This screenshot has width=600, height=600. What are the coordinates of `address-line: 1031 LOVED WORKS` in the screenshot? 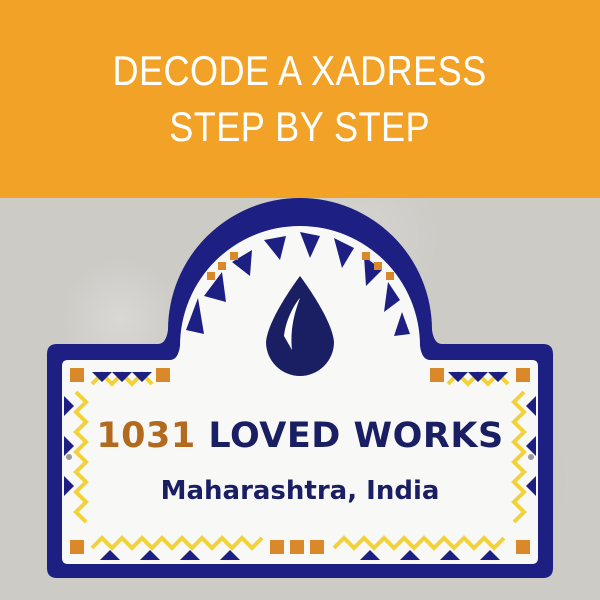 It's located at (300, 436).